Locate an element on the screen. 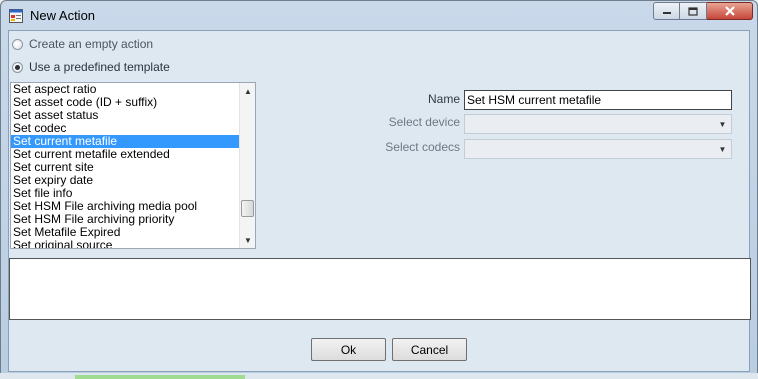  title-bar: New Action is located at coordinates (379, 16).